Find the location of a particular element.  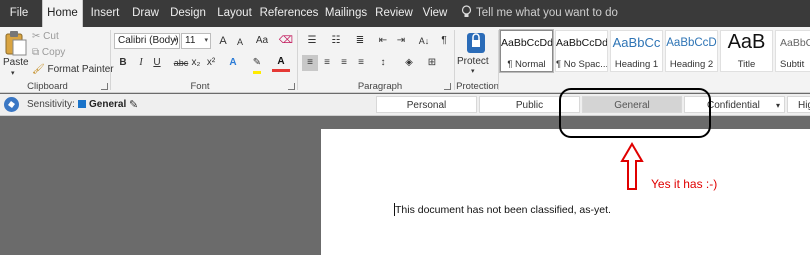

underline-button: U is located at coordinates (157, 63).